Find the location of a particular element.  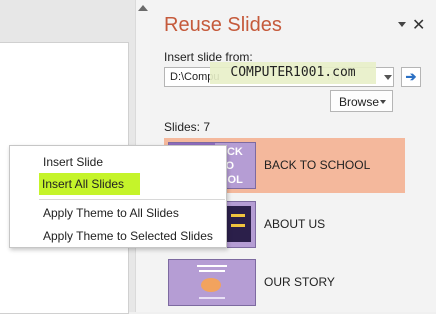

pane-title: Reuse Slides is located at coordinates (223, 25).